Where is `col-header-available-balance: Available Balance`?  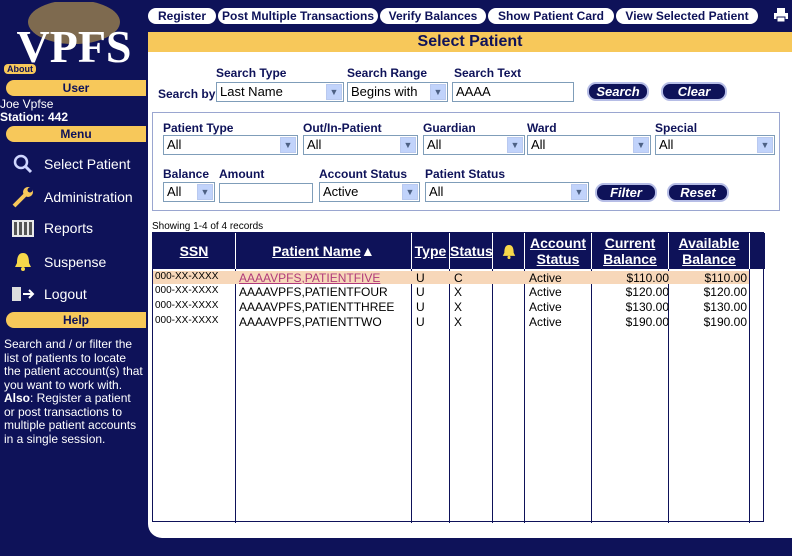
col-header-available-balance: Available Balance is located at coordinates (709, 251).